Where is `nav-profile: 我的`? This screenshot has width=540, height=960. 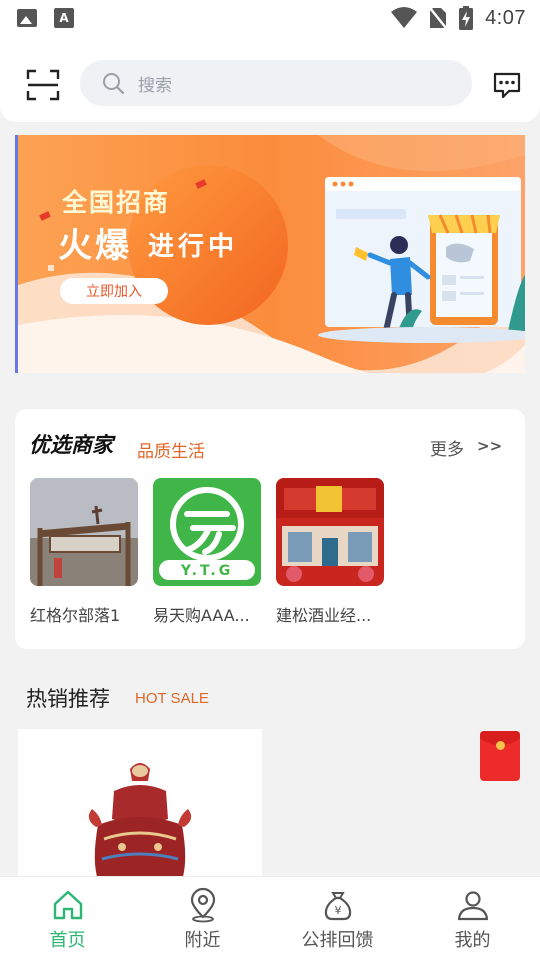 nav-profile: 我的 is located at coordinates (472, 918).